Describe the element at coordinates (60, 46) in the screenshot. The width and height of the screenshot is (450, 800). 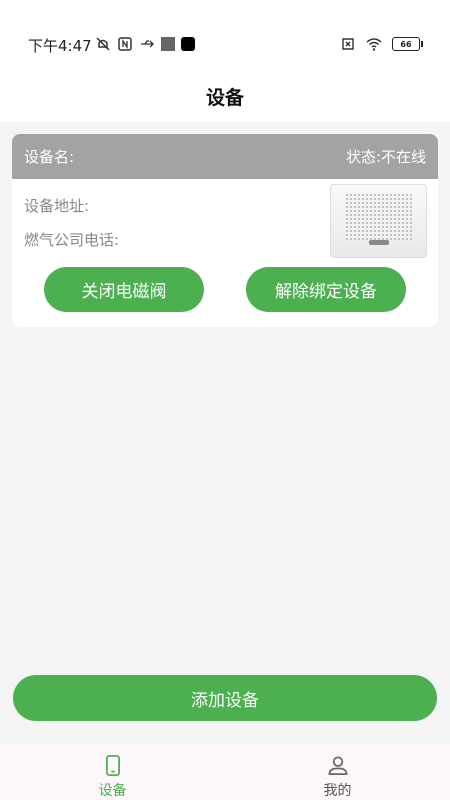
I see `status-time: 下午4:47` at that location.